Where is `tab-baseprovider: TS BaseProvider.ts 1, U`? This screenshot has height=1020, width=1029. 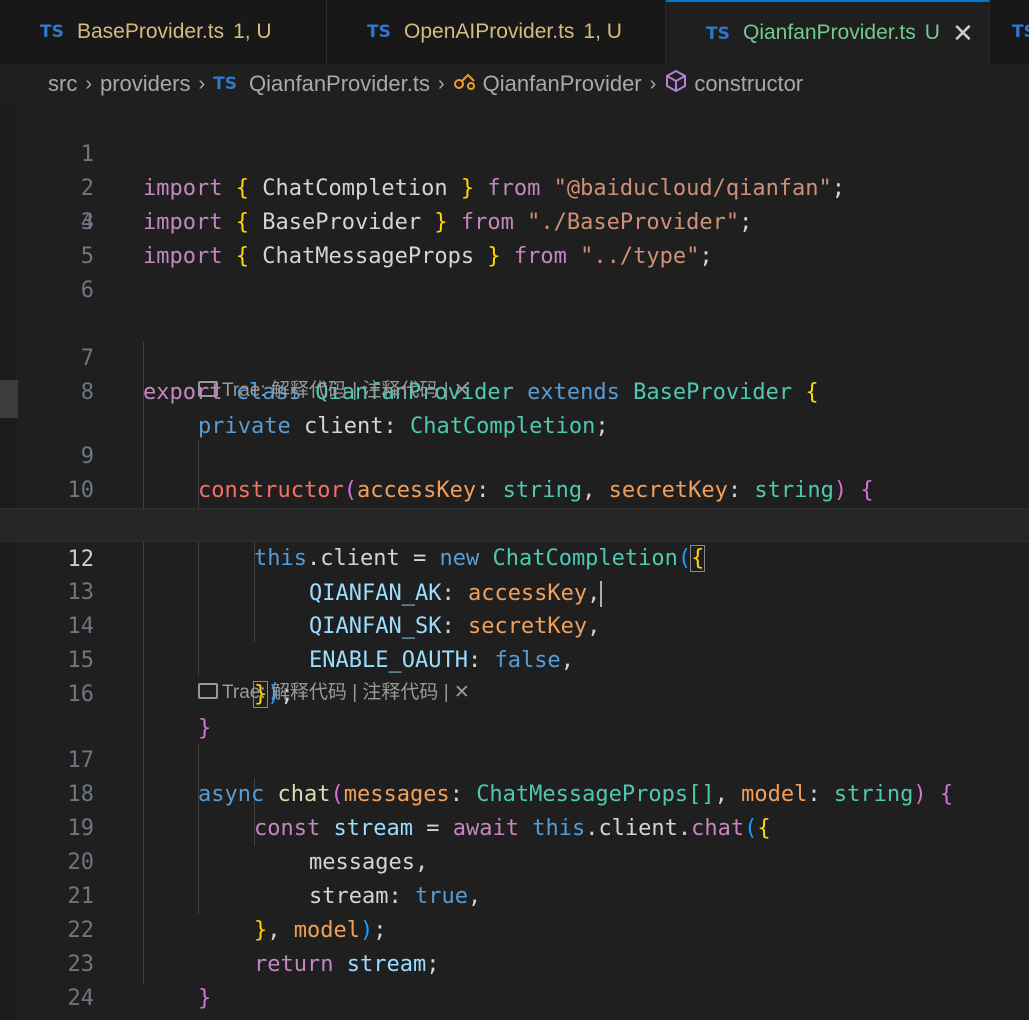 tab-baseprovider: TS BaseProvider.ts 1, U is located at coordinates (163, 32).